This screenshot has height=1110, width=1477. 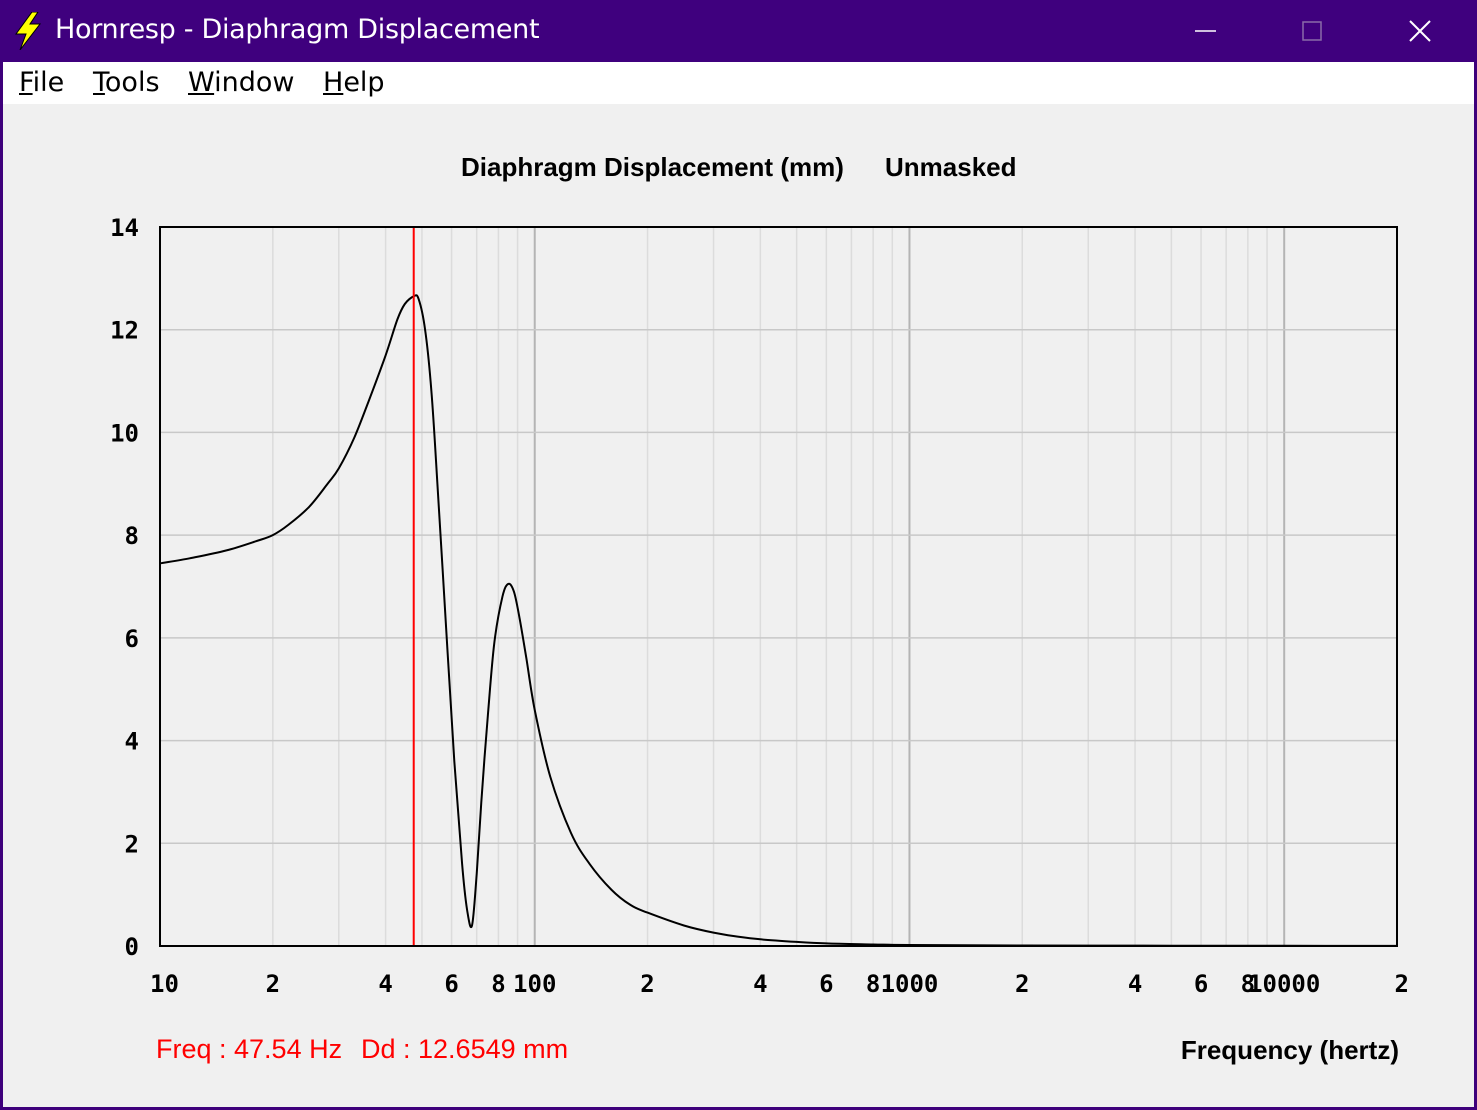 I want to click on menu-file: File, so click(x=41, y=82).